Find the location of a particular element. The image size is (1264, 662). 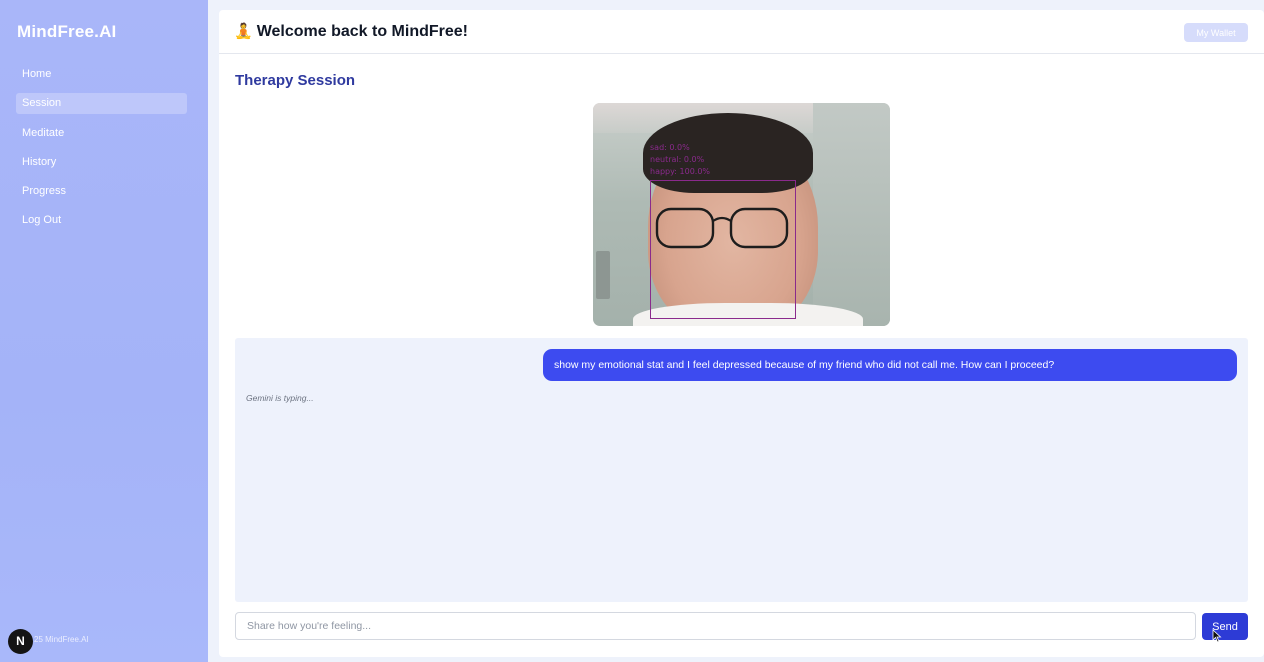

face-detection-box is located at coordinates (723, 249).